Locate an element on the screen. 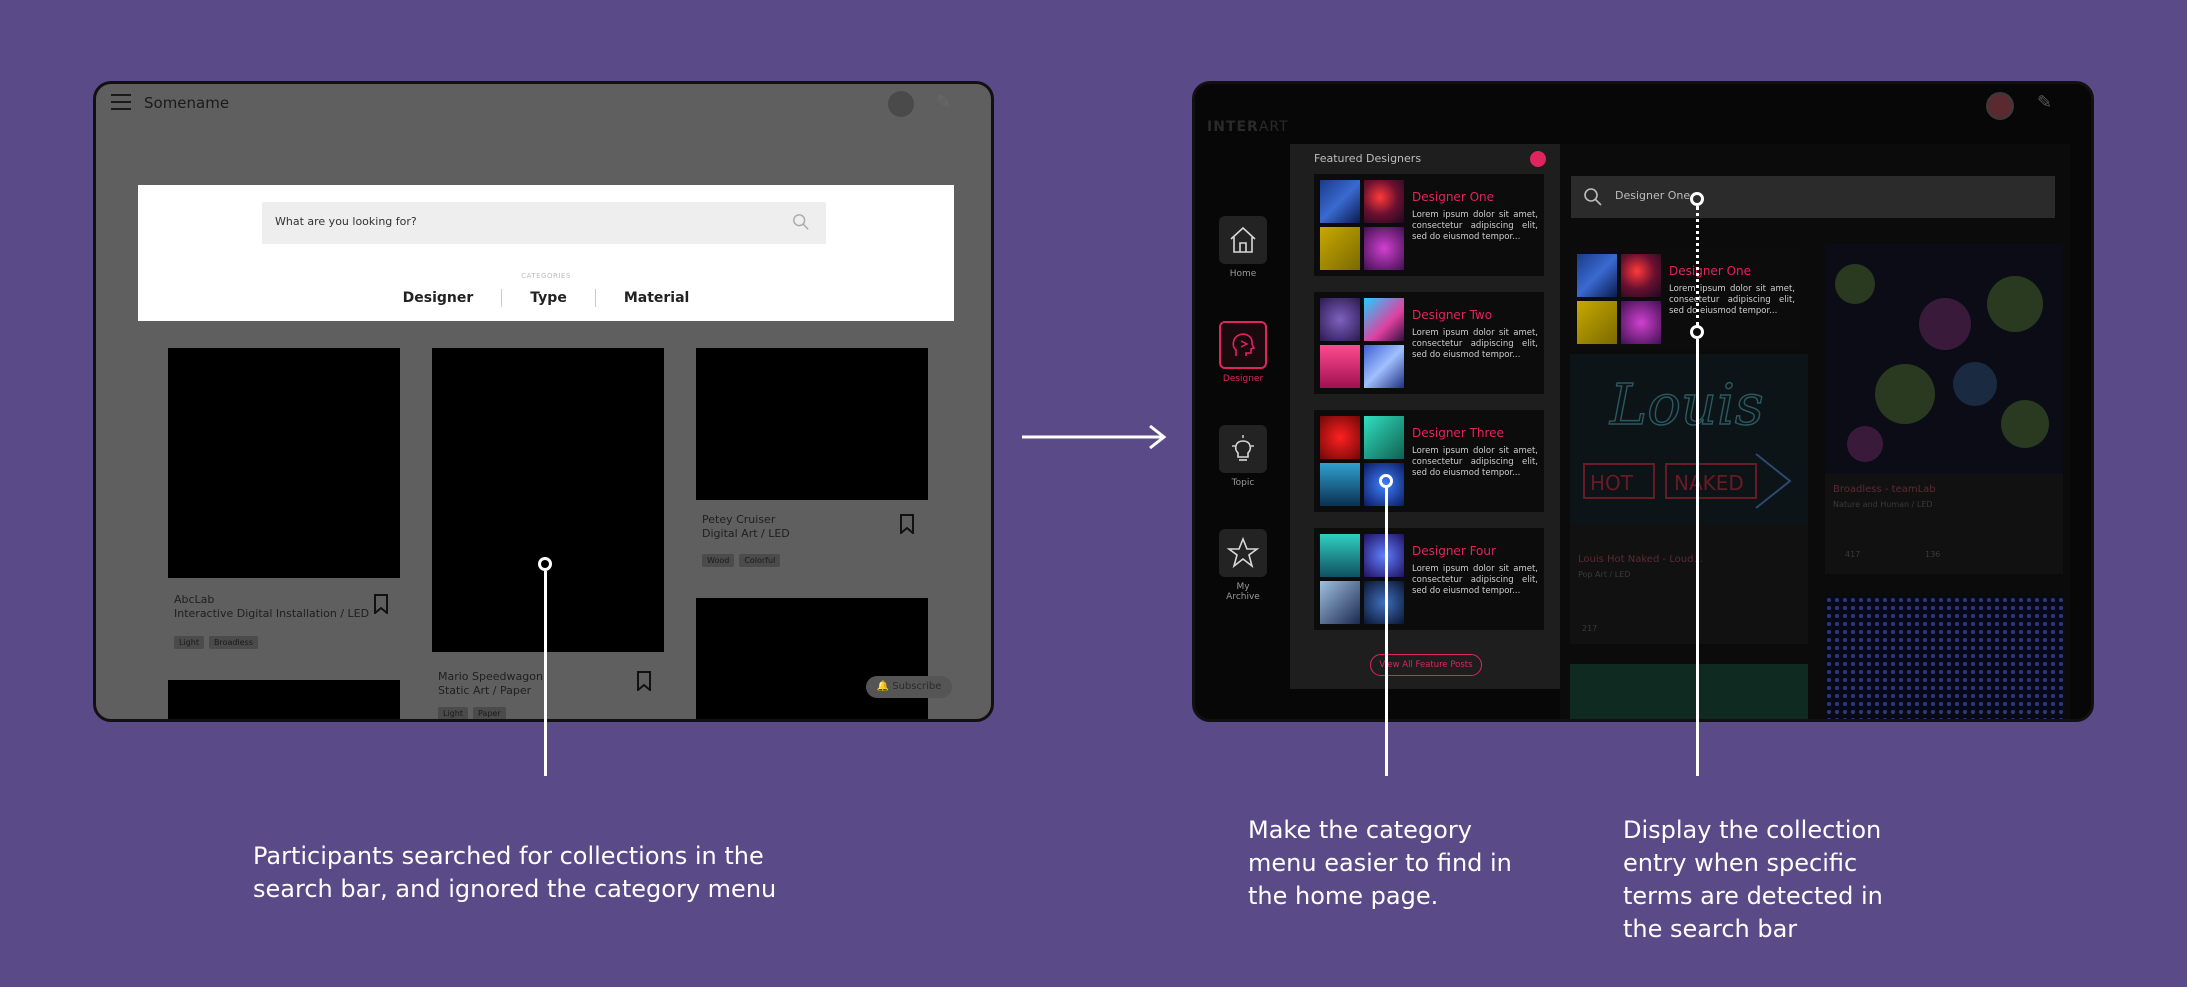 The image size is (2187, 987). callout-dotted-line is located at coordinates (1697, 266).